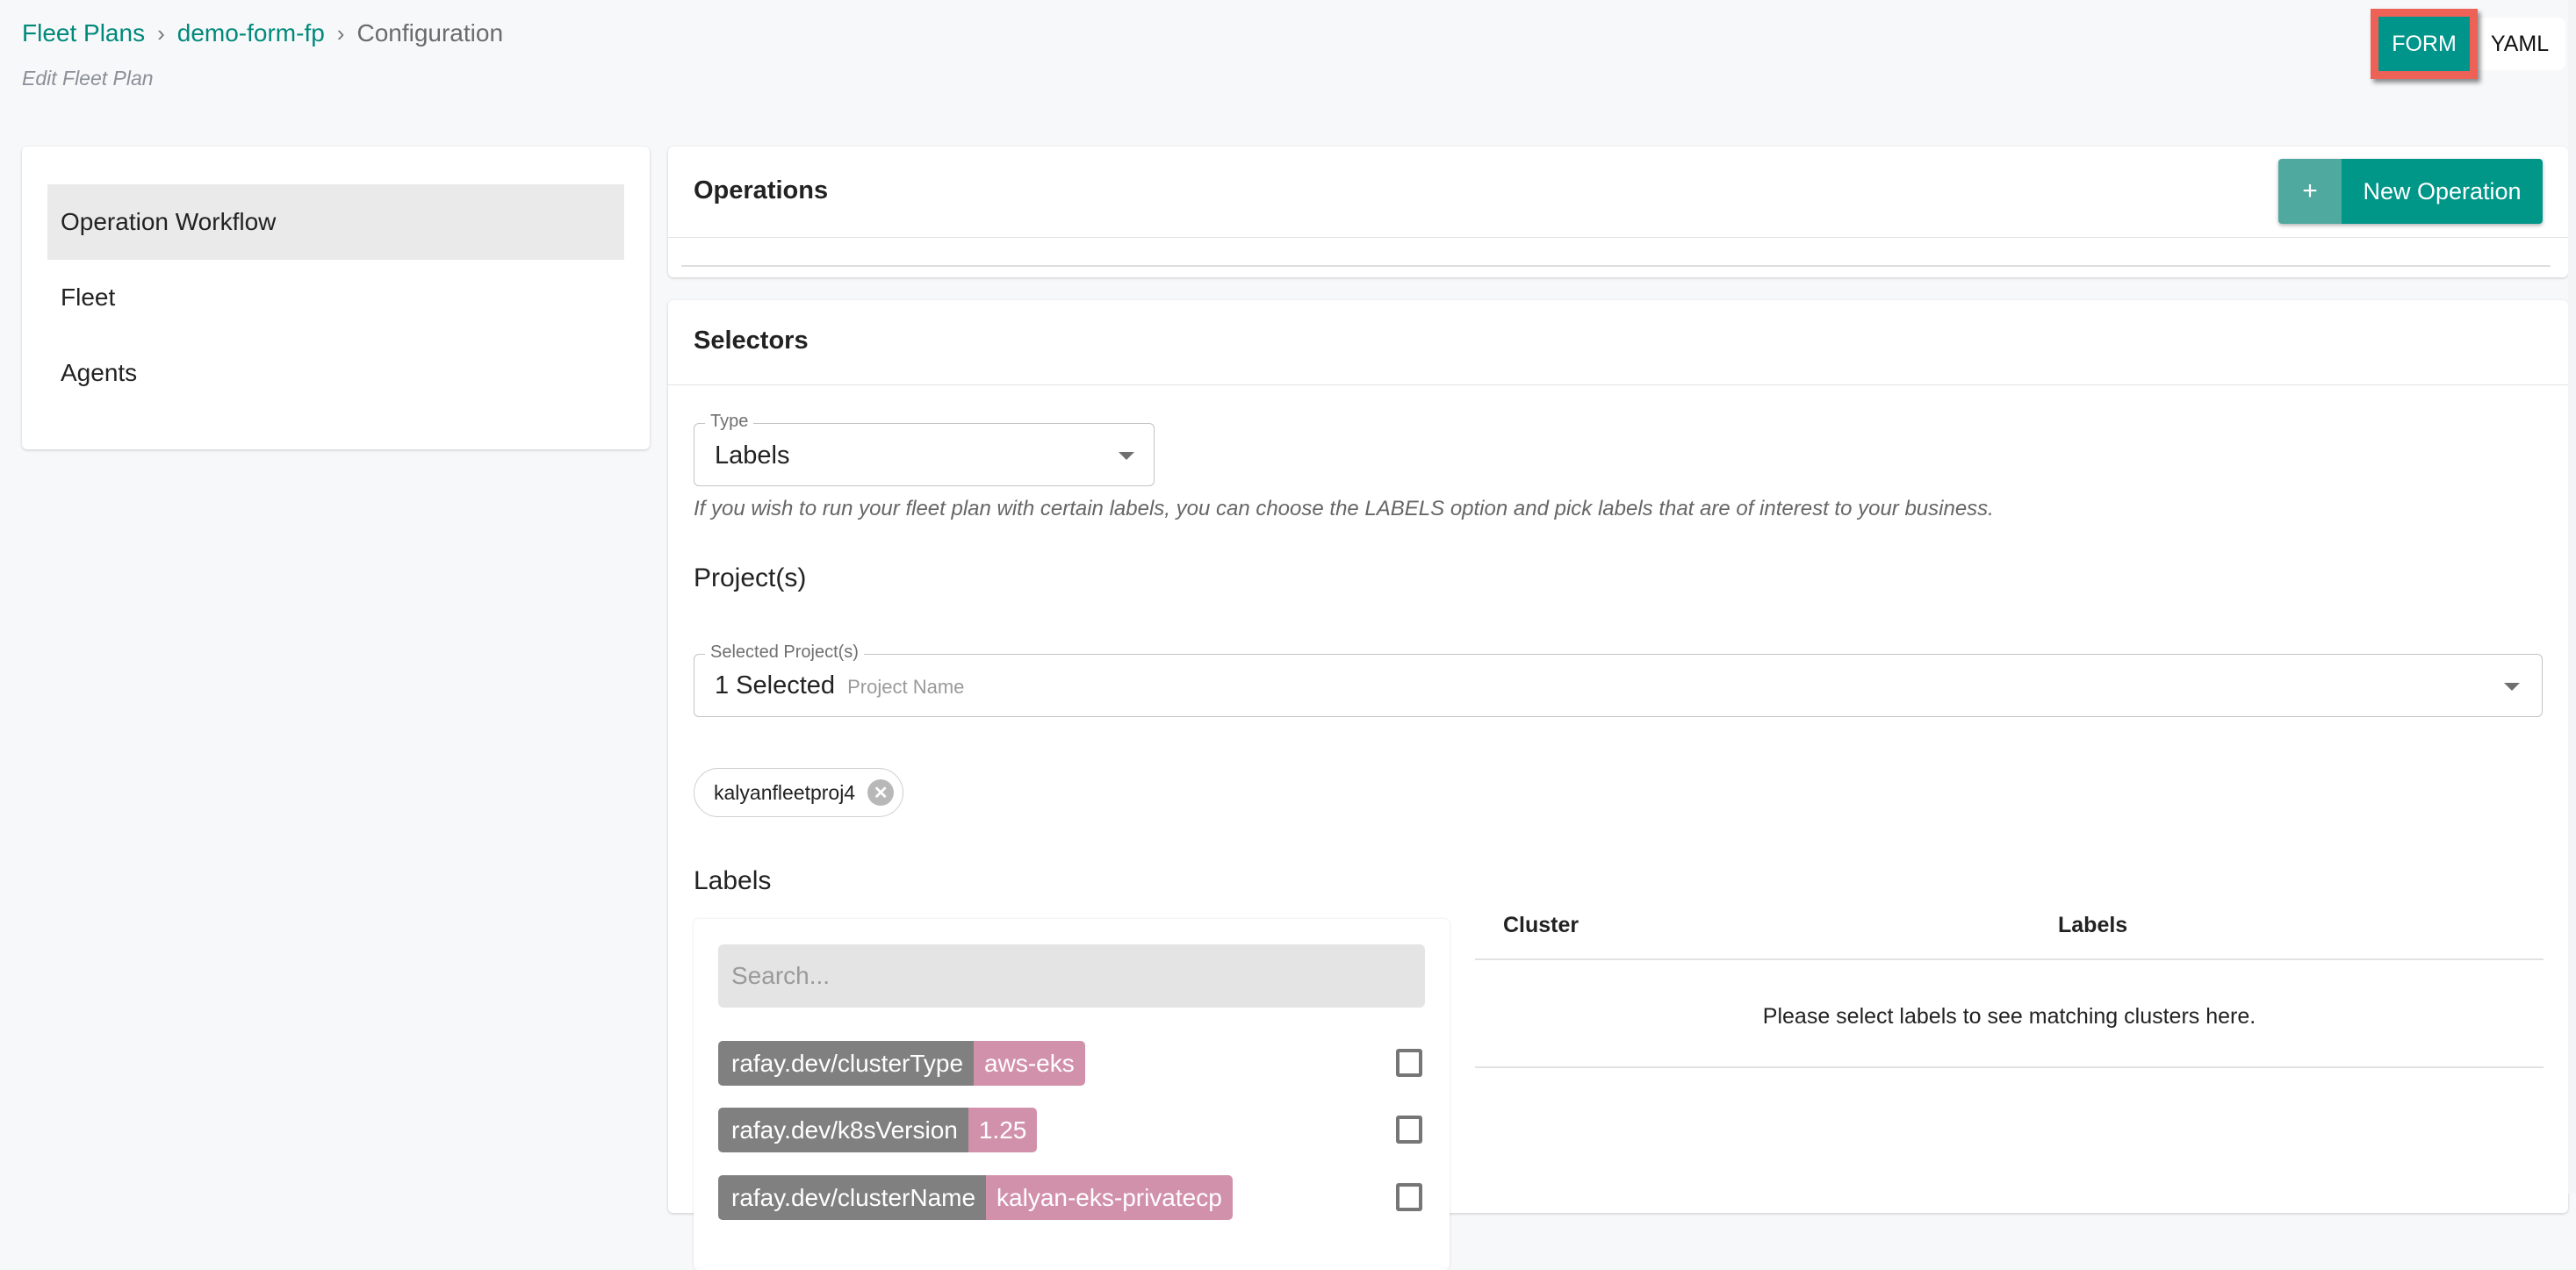 This screenshot has height=1270, width=2576. Describe the element at coordinates (2093, 925) in the screenshot. I see `column-header-labels: Labels` at that location.